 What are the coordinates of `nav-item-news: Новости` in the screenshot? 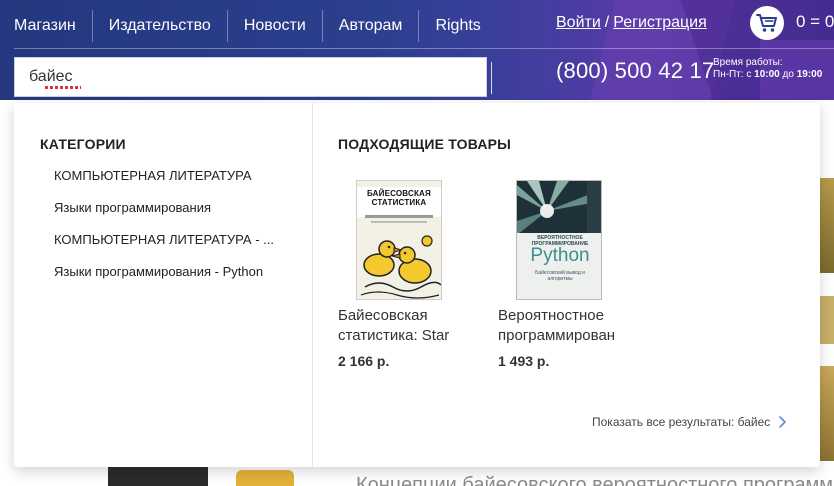 It's located at (275, 26).